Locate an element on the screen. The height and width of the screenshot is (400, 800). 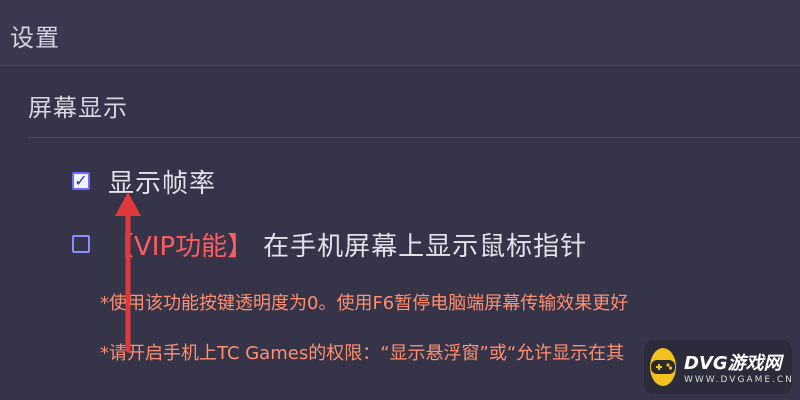
section-divider is located at coordinates (414, 137).